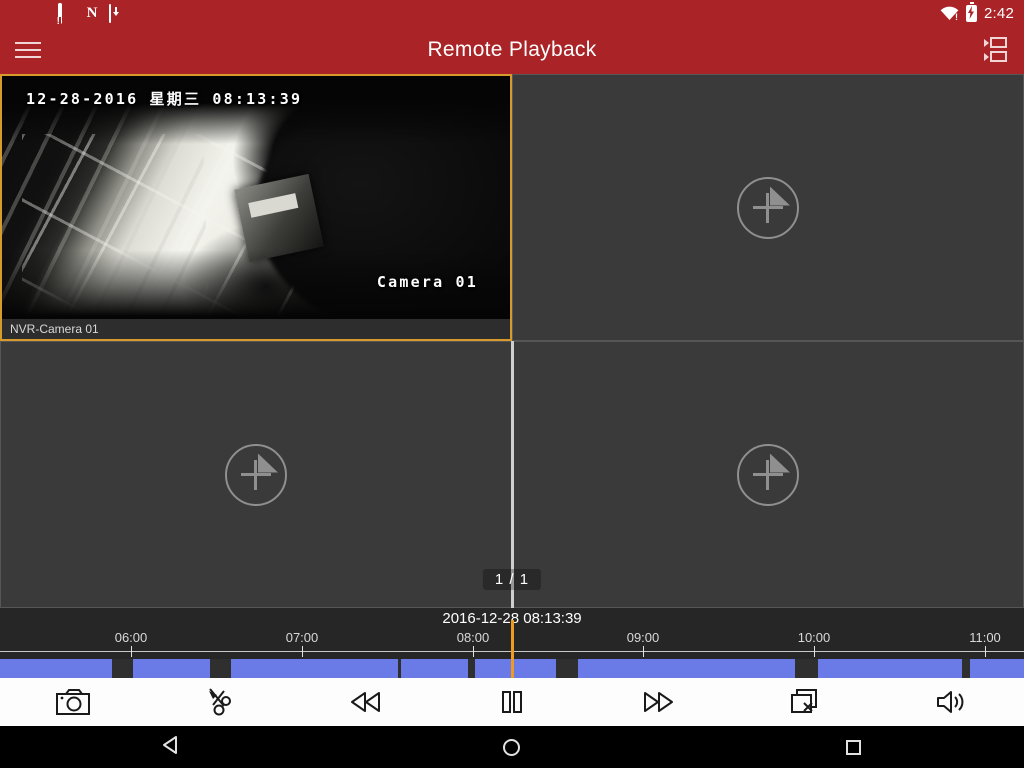 This screenshot has height=768, width=1024. I want to click on timeline-tick-label: 09:00, so click(643, 637).